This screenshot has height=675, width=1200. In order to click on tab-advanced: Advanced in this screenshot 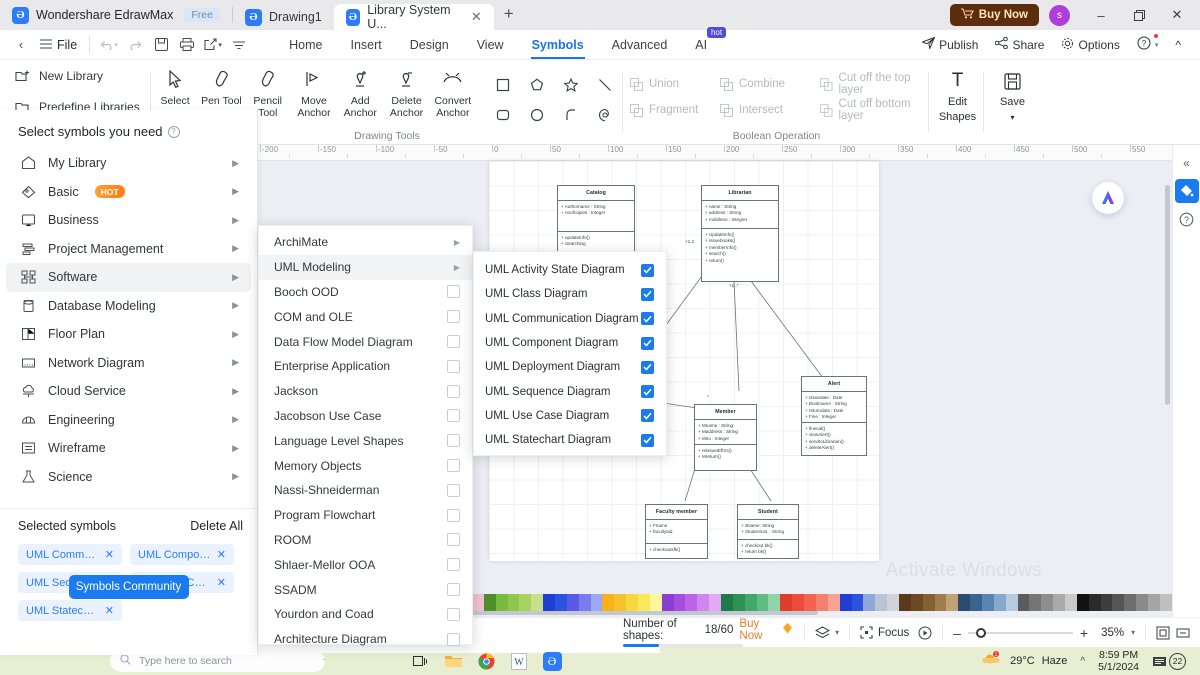, I will do `click(640, 45)`.